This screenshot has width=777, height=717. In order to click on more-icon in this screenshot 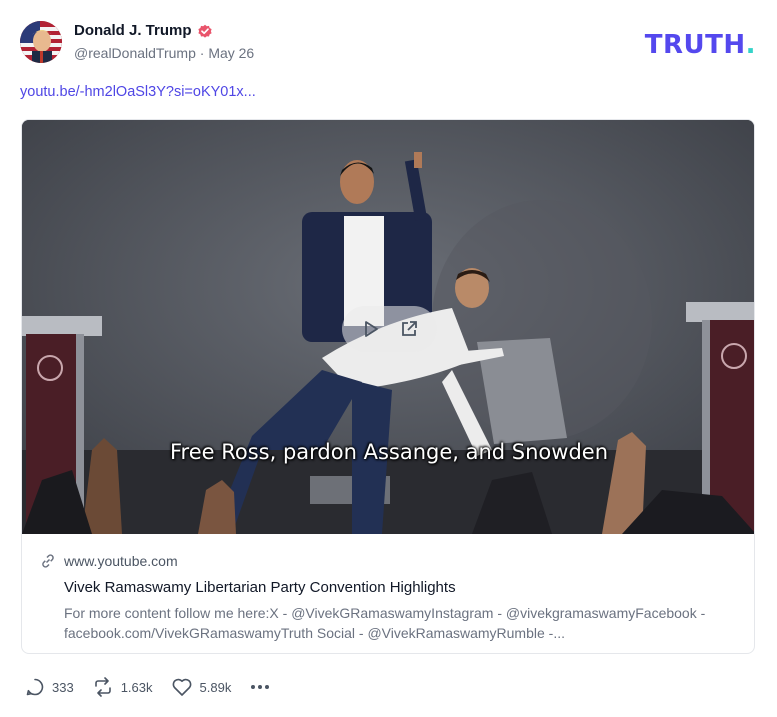, I will do `click(260, 687)`.